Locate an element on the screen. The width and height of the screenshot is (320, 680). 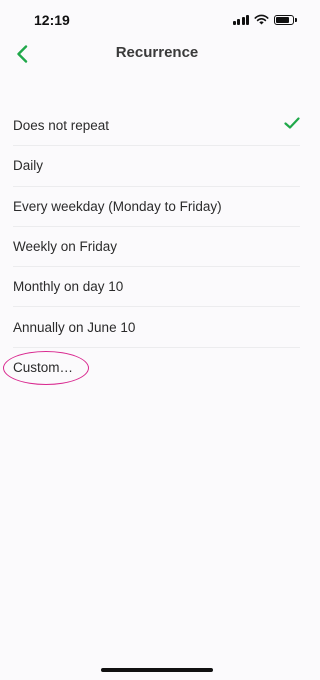
navigation-bar: Recurrence is located at coordinates (157, 54).